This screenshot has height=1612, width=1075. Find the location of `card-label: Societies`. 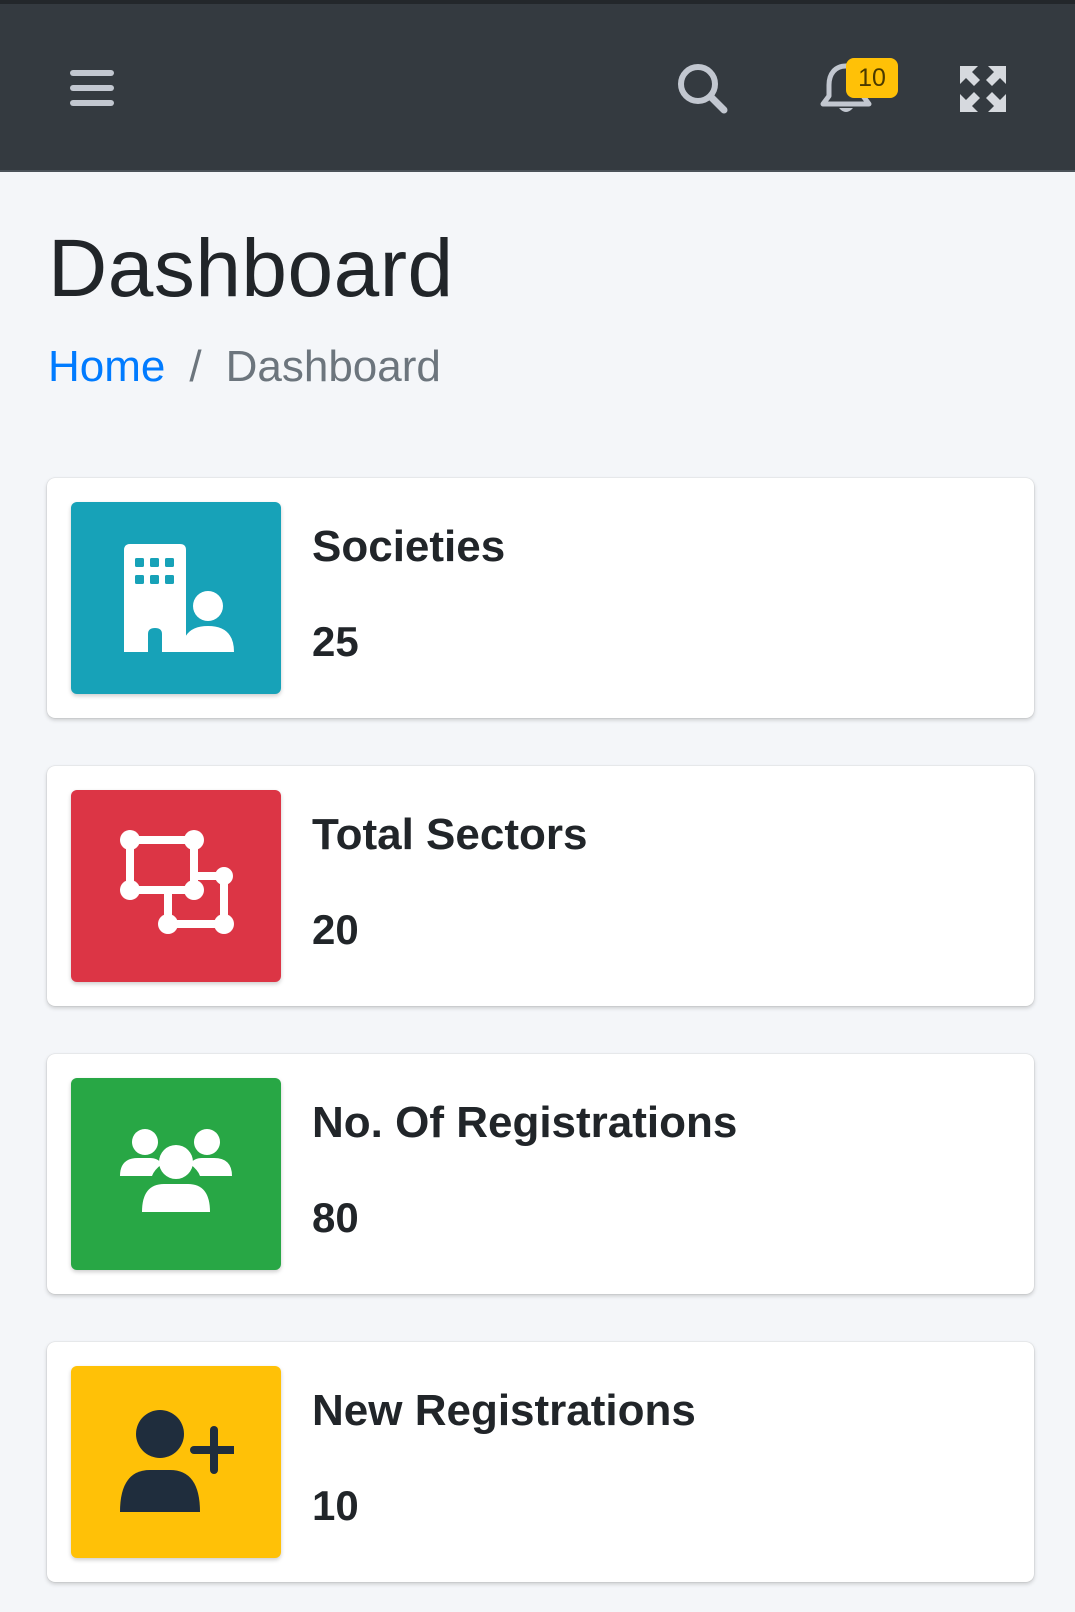

card-label: Societies is located at coordinates (409, 546).